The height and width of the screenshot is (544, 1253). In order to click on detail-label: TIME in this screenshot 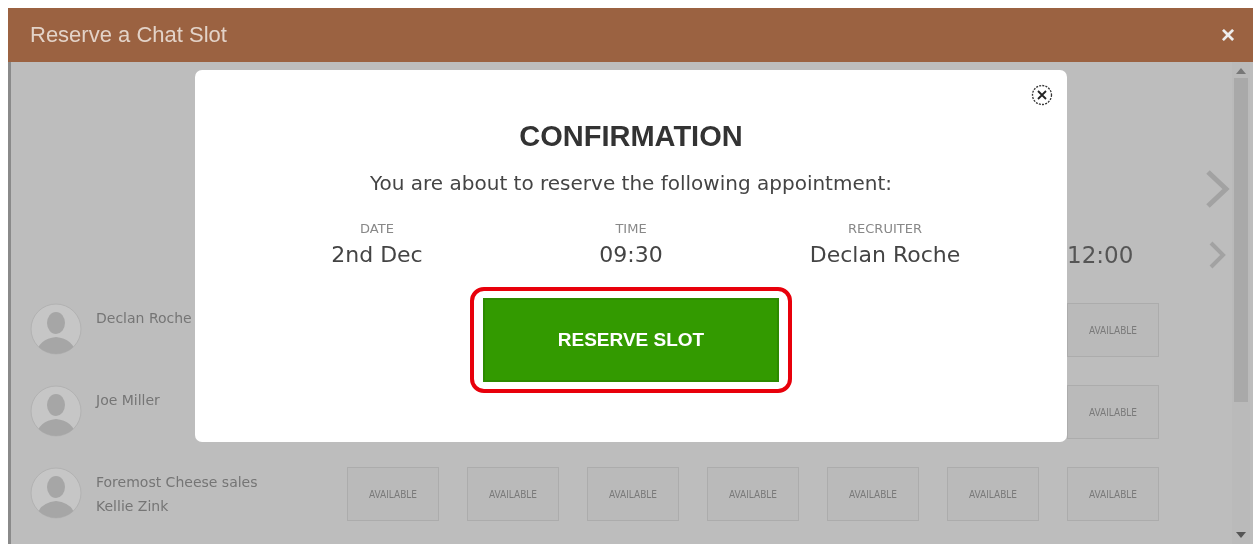, I will do `click(631, 228)`.